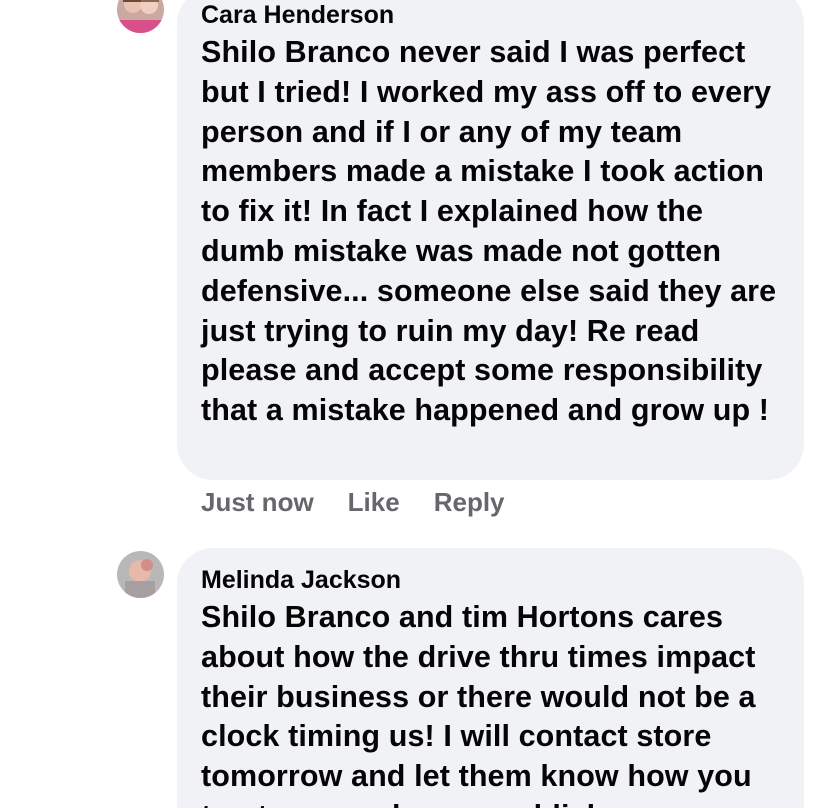  What do you see at coordinates (493, 580) in the screenshot?
I see `comment-author: Melinda Jackson` at bounding box center [493, 580].